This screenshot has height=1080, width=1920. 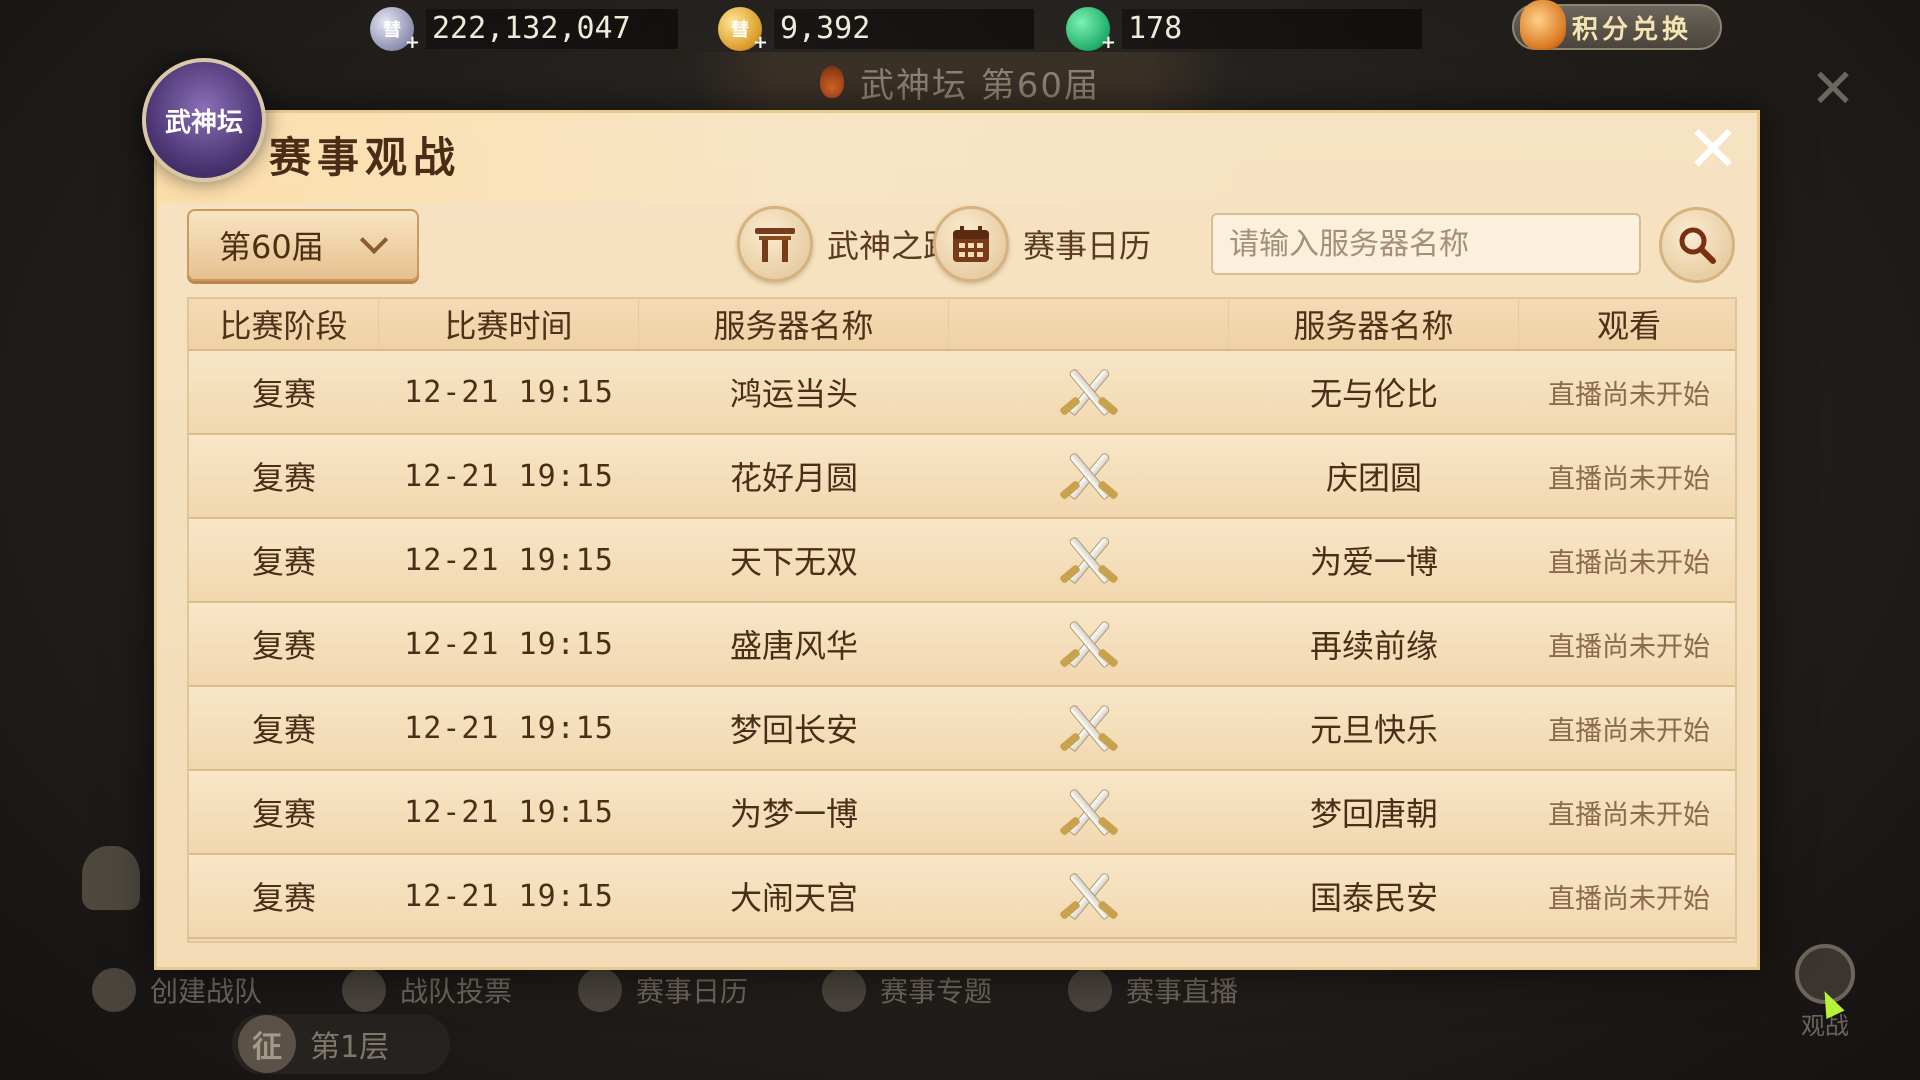 What do you see at coordinates (364, 990) in the screenshot?
I see `vote-icon` at bounding box center [364, 990].